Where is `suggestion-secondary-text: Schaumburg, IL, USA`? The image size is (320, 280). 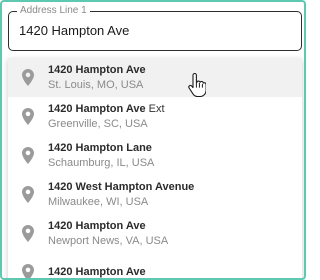
suggestion-secondary-text: Schaumburg, IL, USA is located at coordinates (101, 162).